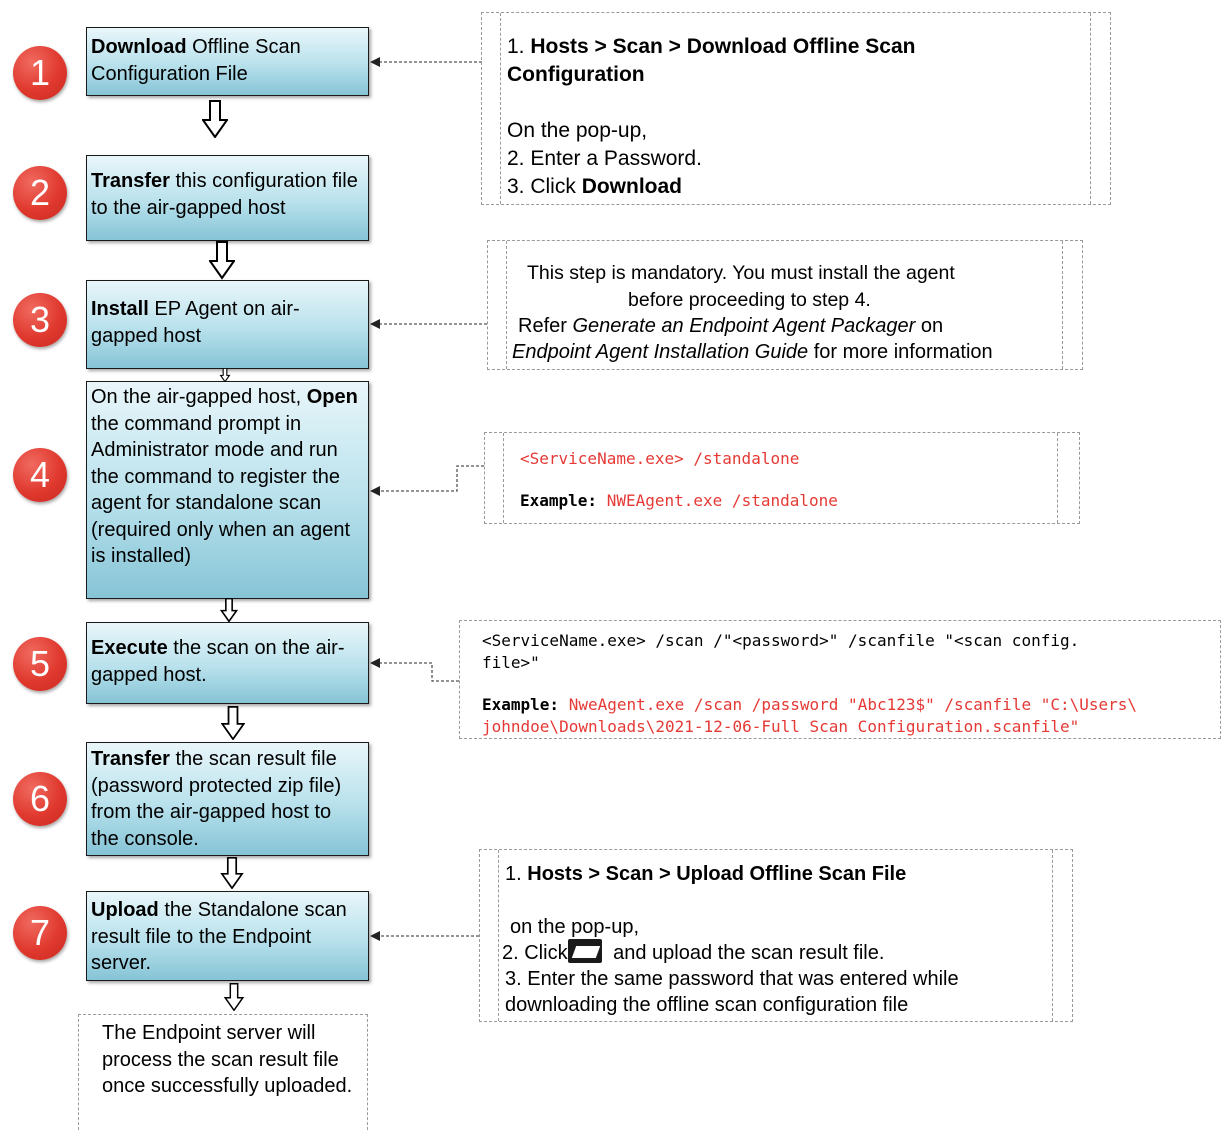 This screenshot has height=1130, width=1225. I want to click on note-1-line-2: Configuration, so click(576, 74).